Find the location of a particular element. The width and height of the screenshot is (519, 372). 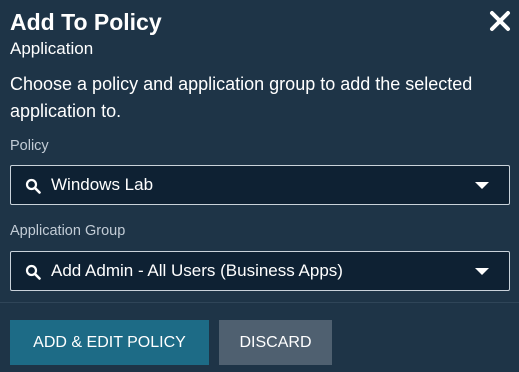

policy-select-value: Windows Lab is located at coordinates (102, 184).